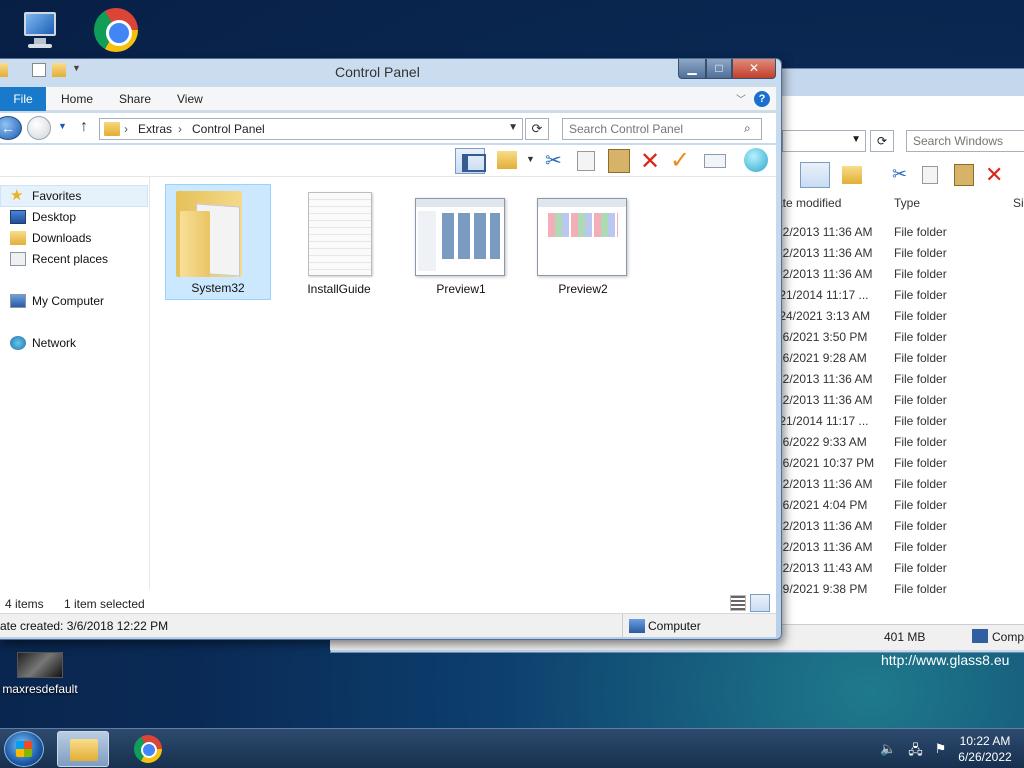 This screenshot has width=1024, height=768. I want to click on file-item-installguide: InstallGuide, so click(339, 242).